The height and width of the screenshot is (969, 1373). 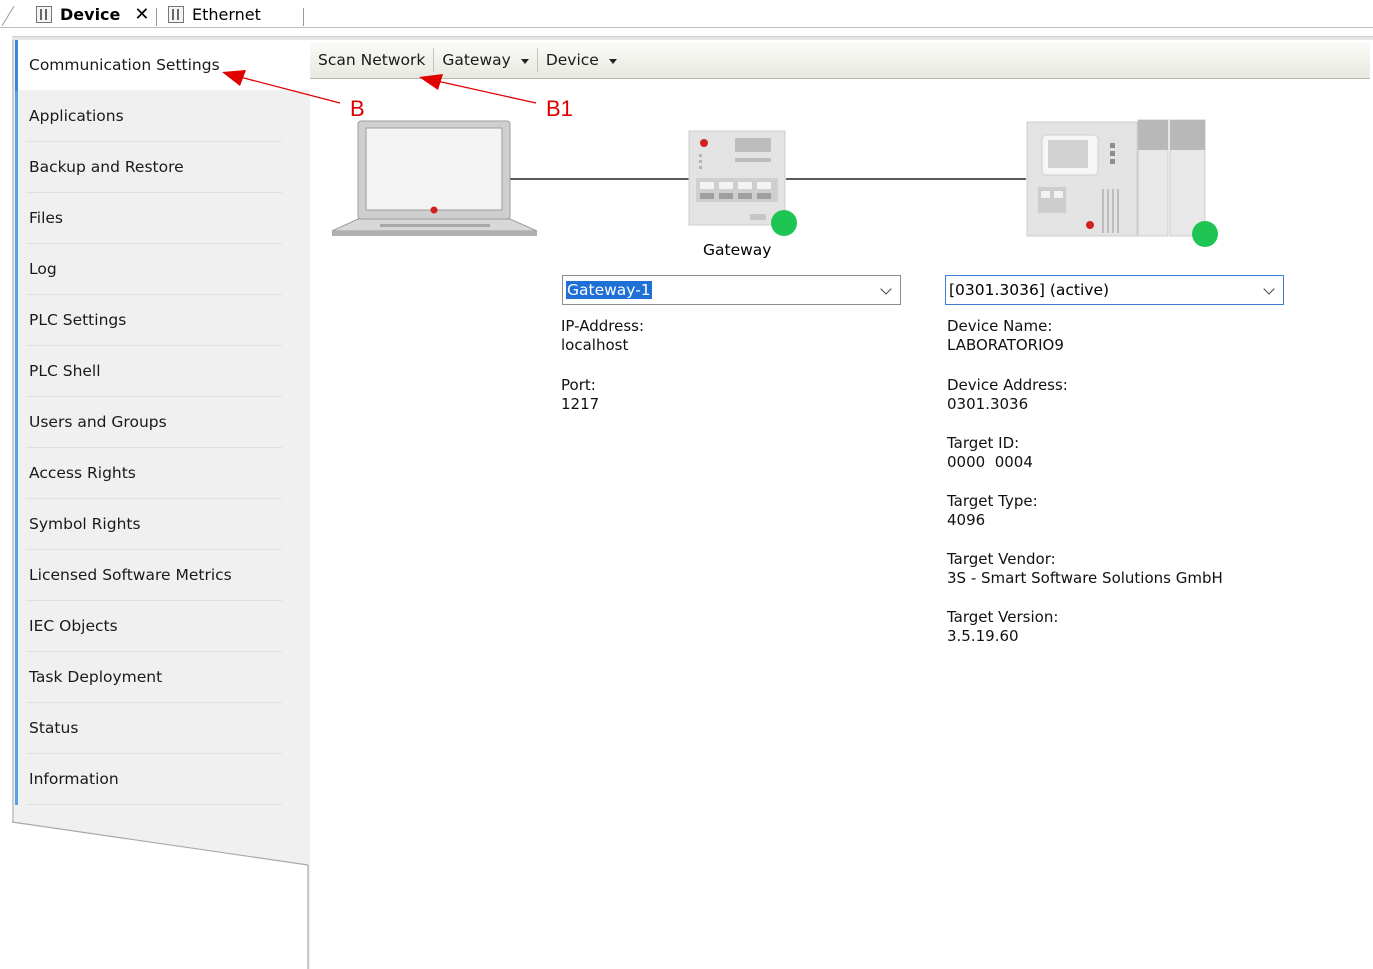 What do you see at coordinates (572, 60) in the screenshot?
I see `device-menu-label: Device` at bounding box center [572, 60].